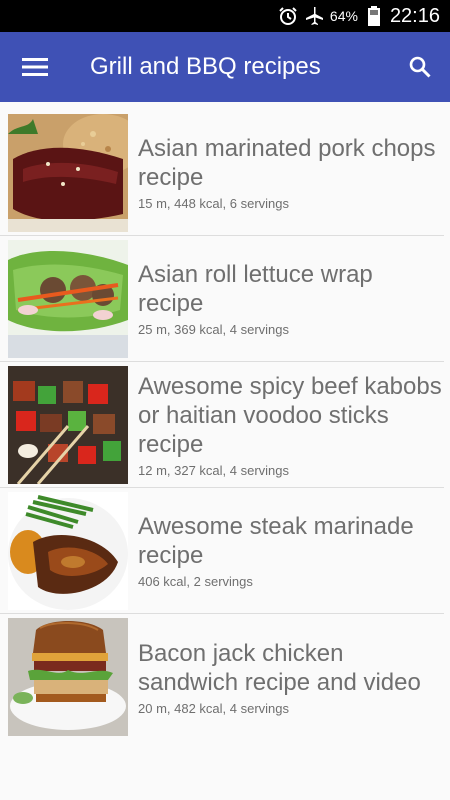 This screenshot has height=800, width=450. I want to click on hamburger-menu-button, so click(35, 67).